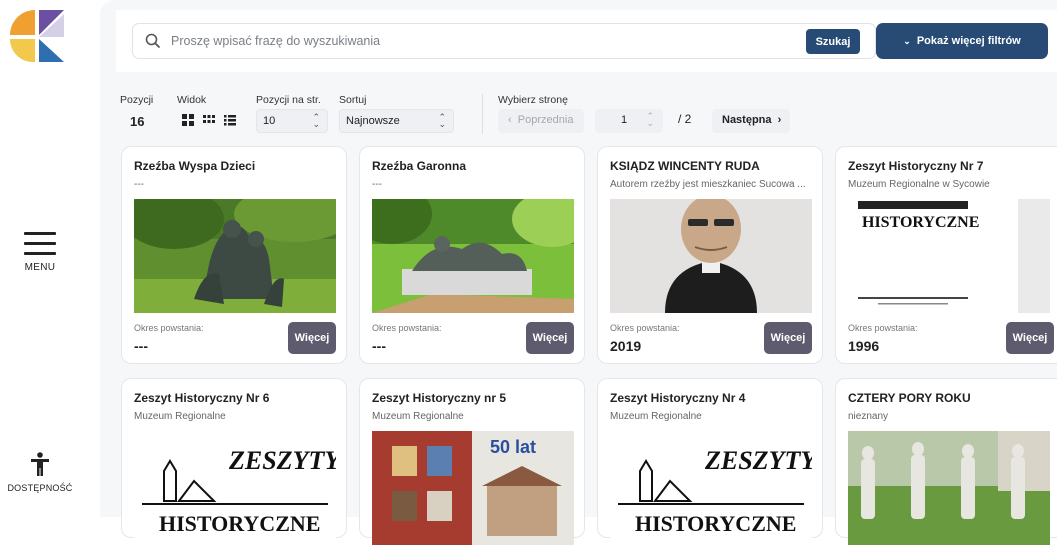 Image resolution: width=1057 pixels, height=545 pixels. Describe the element at coordinates (192, 100) in the screenshot. I see `view-label: Widok` at that location.